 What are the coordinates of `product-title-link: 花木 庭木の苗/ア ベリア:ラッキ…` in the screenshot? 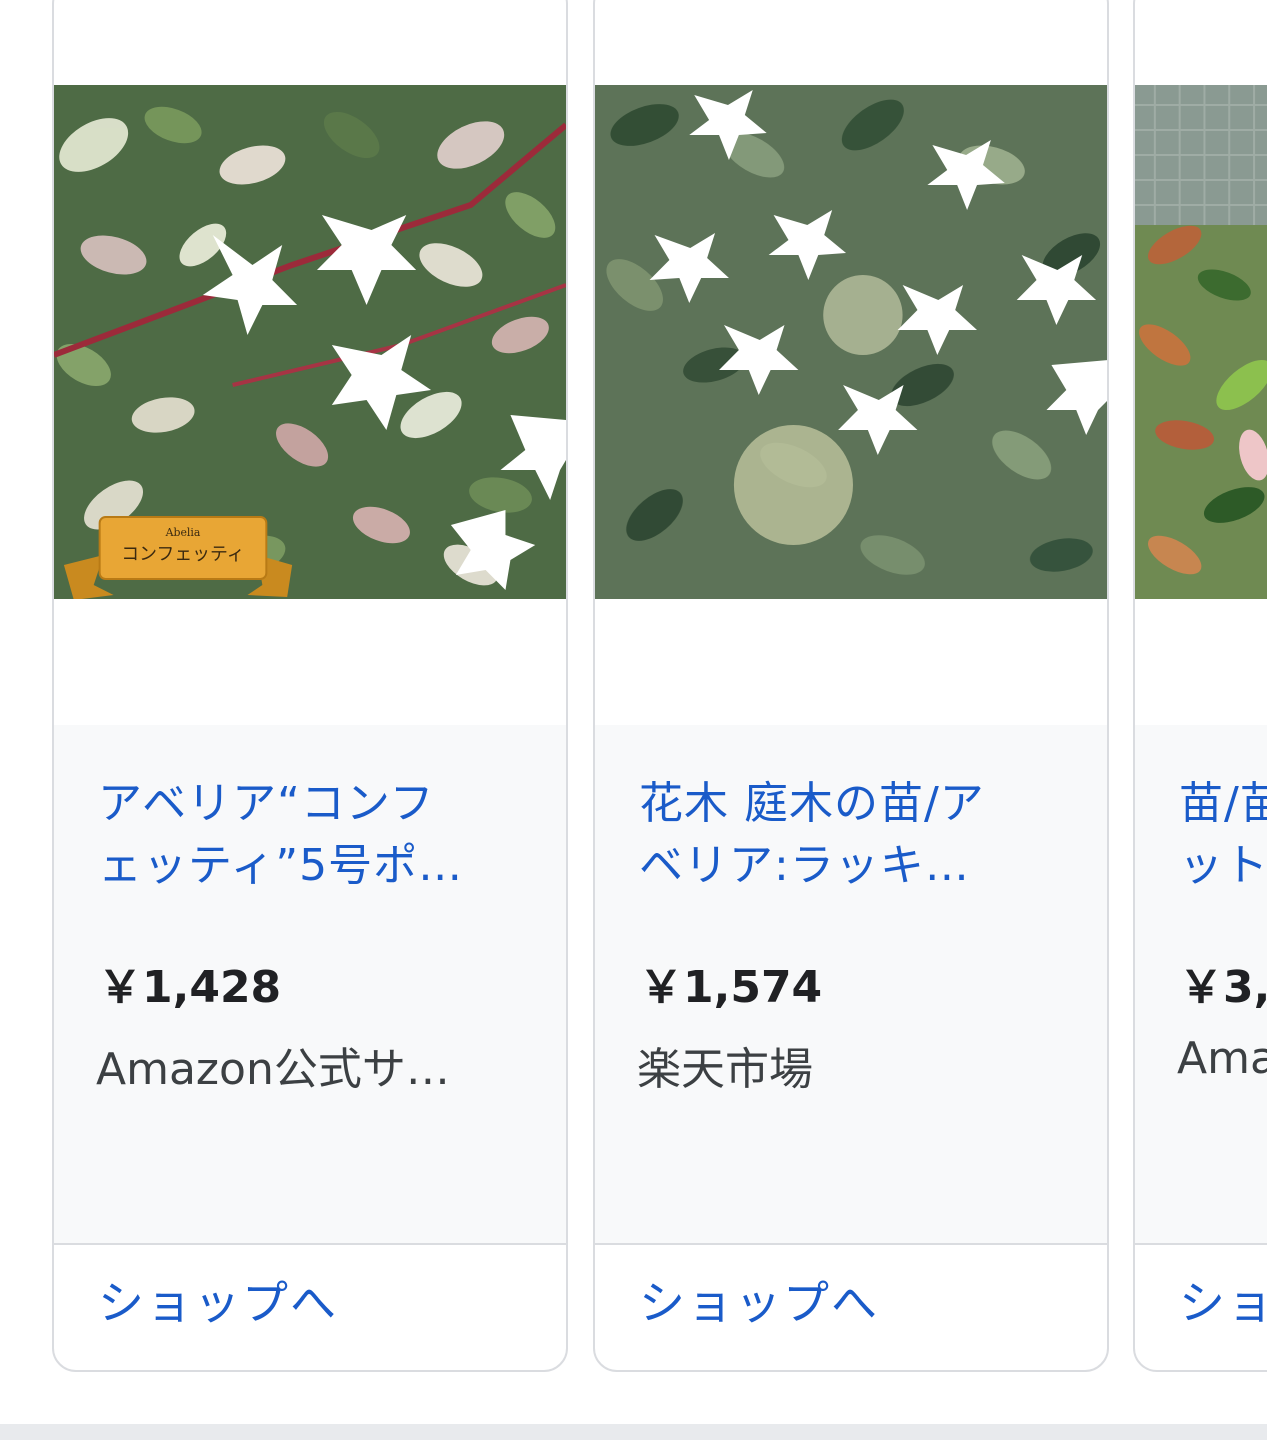 It's located at (859, 835).